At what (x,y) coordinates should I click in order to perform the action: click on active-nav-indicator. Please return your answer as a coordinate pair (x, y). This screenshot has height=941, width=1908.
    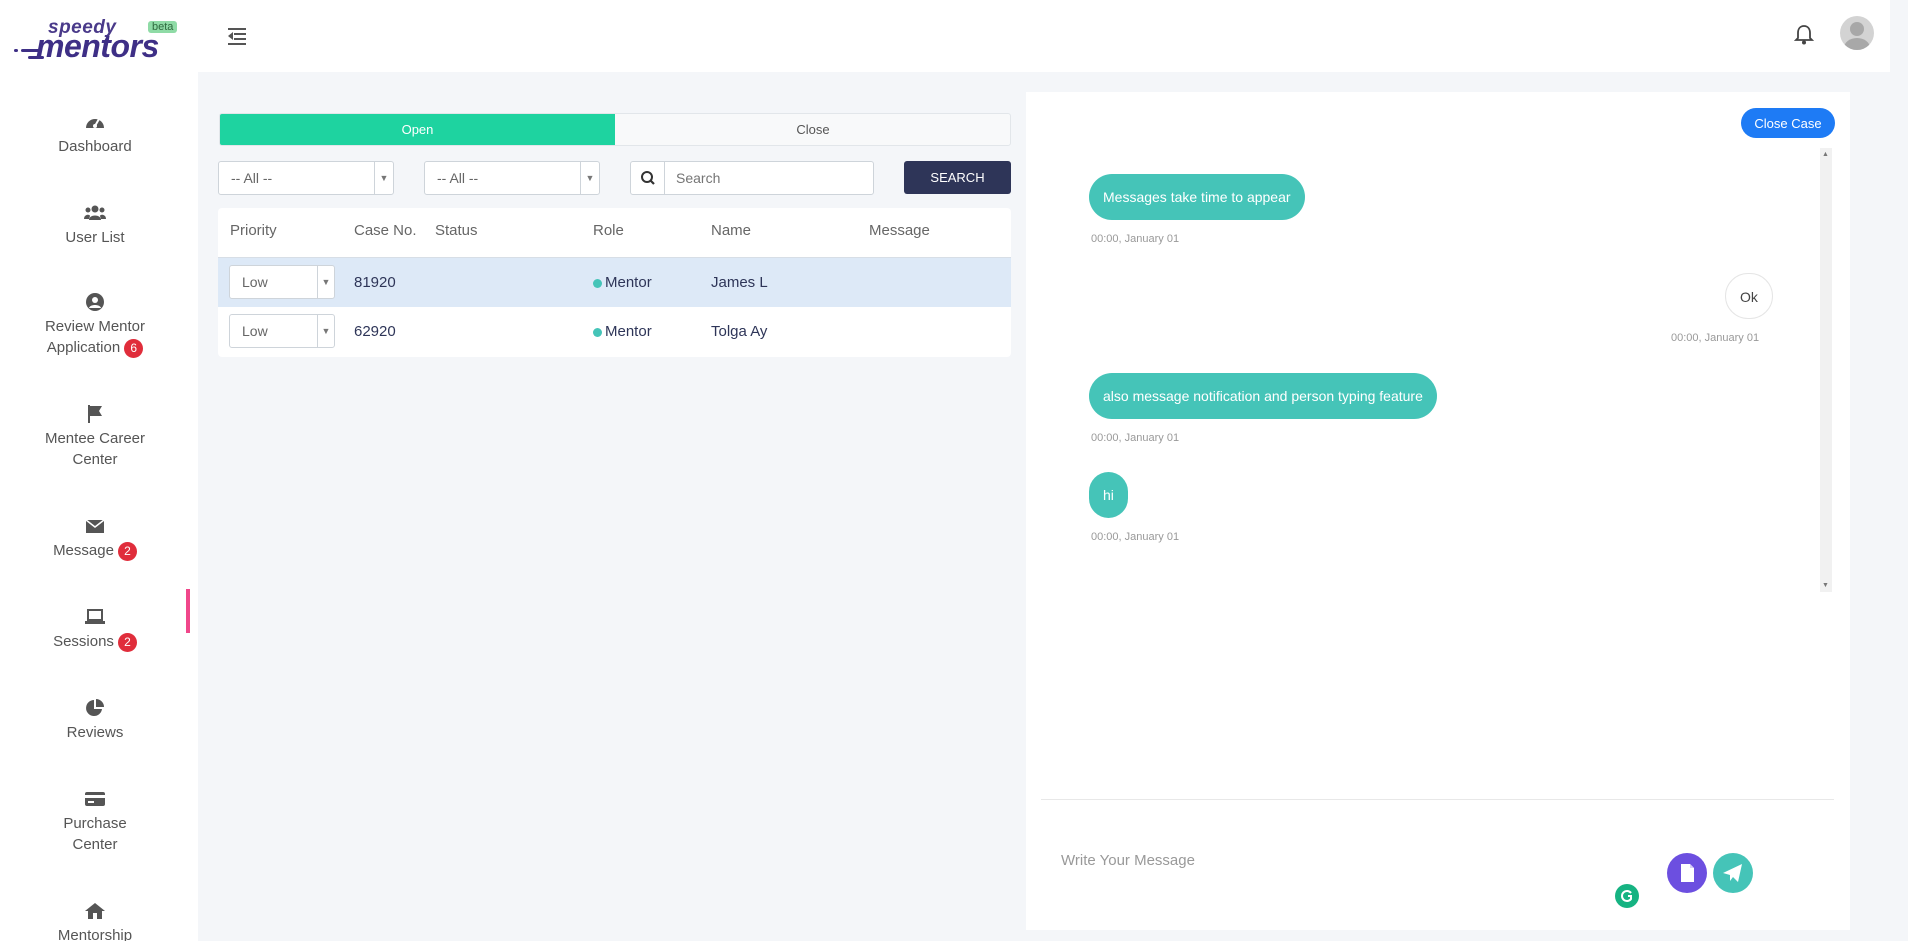
    Looking at the image, I should click on (188, 611).